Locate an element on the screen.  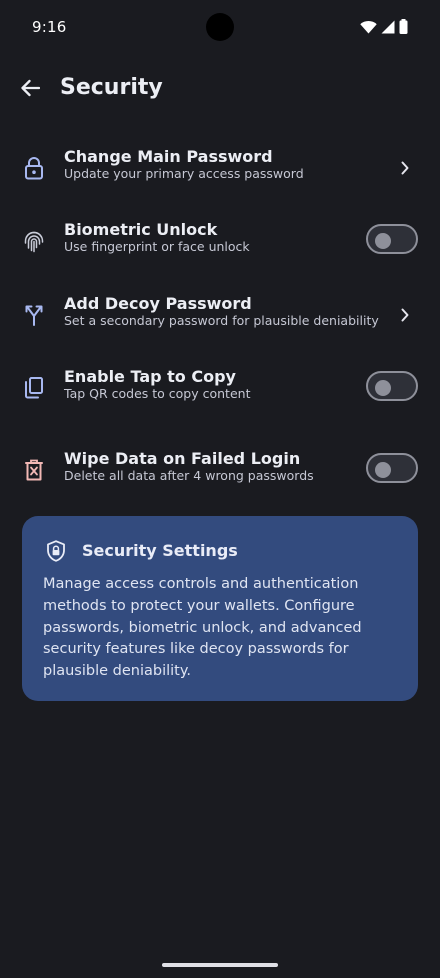
setting-subtitle: Delete all data after 4 wrong passwords is located at coordinates (189, 475).